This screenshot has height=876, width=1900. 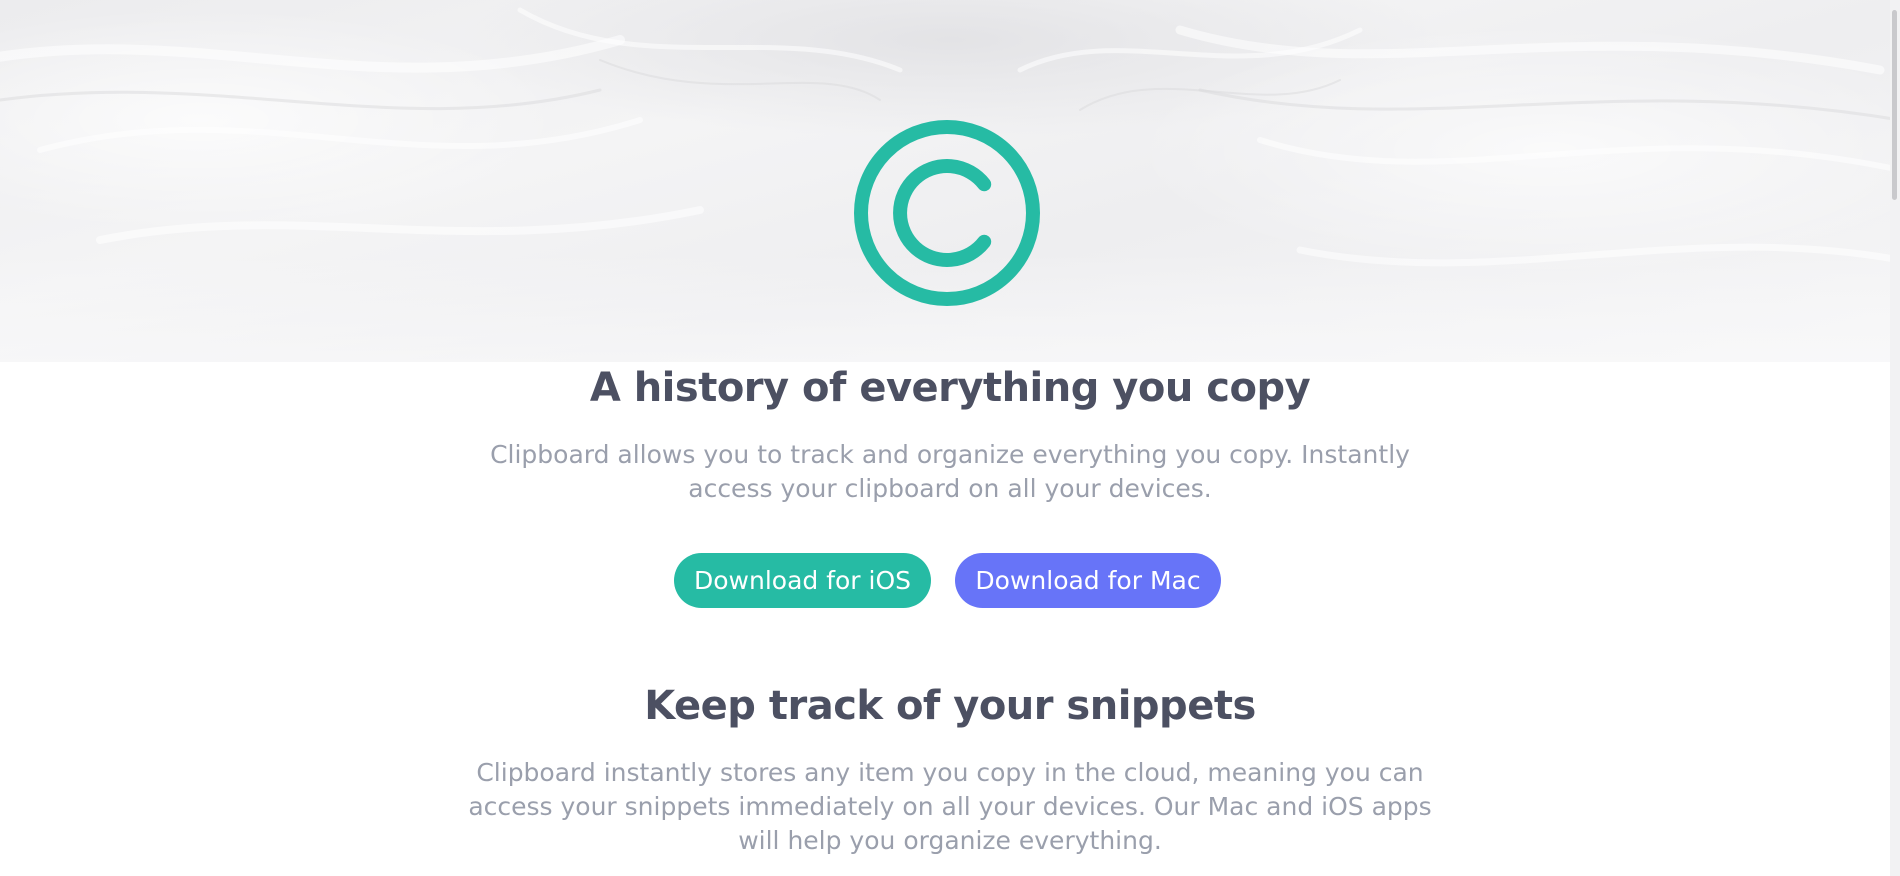 I want to click on download-mac-button: Download for Mac, so click(x=1088, y=580).